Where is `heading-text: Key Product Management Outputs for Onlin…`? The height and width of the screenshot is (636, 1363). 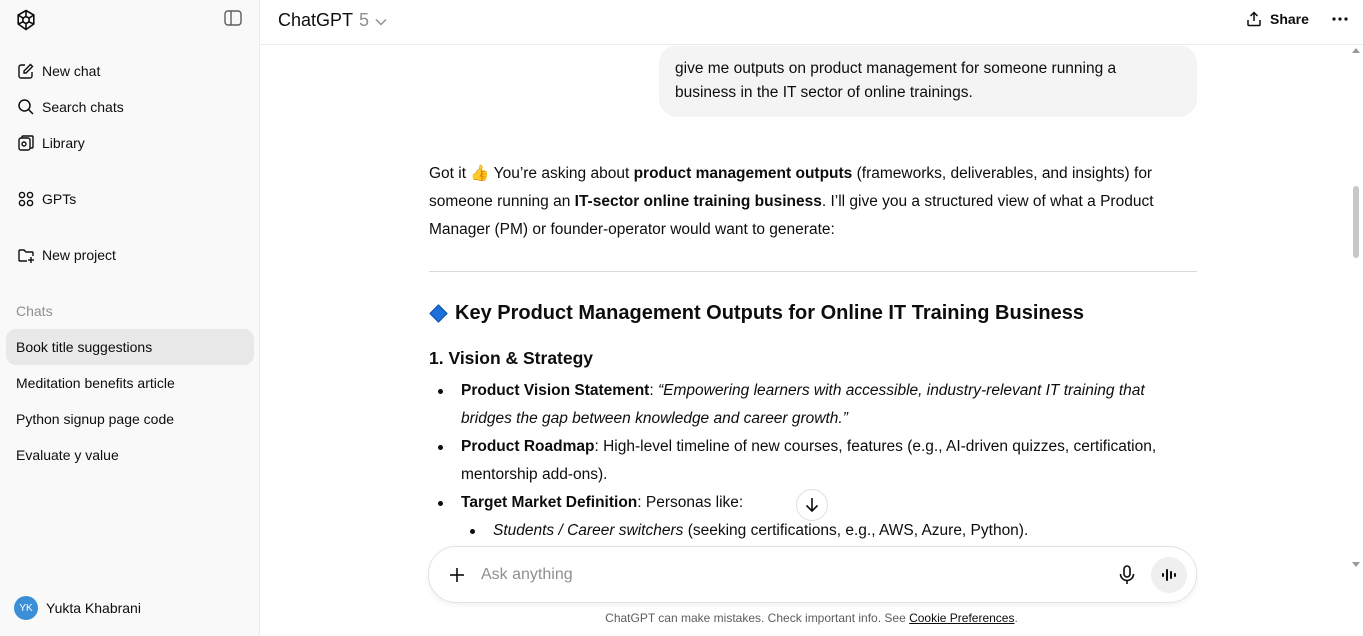 heading-text: Key Product Management Outputs for Onlin… is located at coordinates (769, 313).